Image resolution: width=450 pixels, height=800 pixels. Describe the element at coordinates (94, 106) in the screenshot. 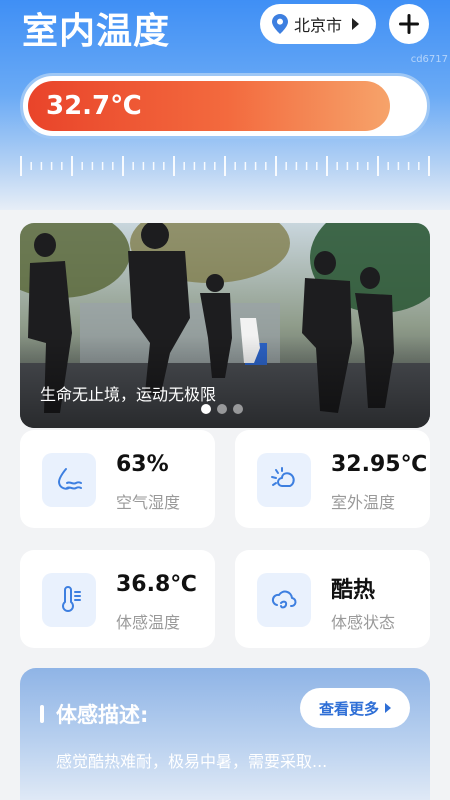

I see `indoor-temperature-value: 32.7℃` at that location.